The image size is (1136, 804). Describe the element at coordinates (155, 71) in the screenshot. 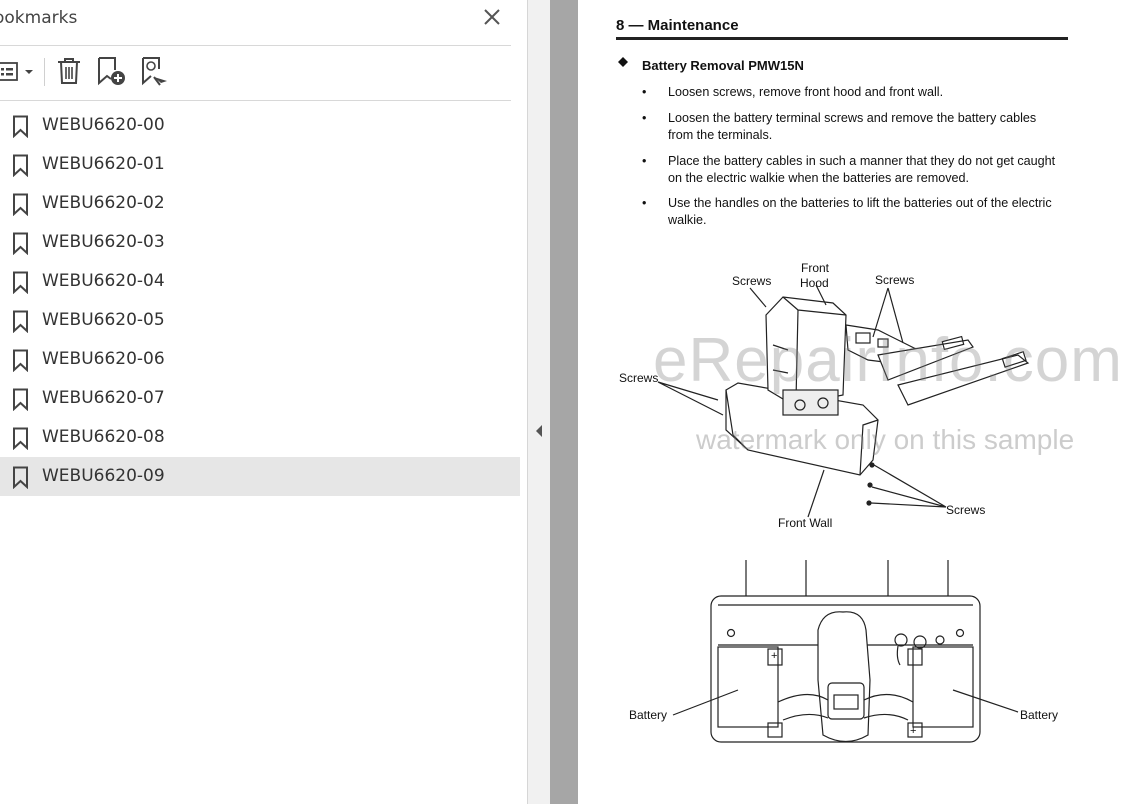

I see `find-bookmark-icon` at that location.